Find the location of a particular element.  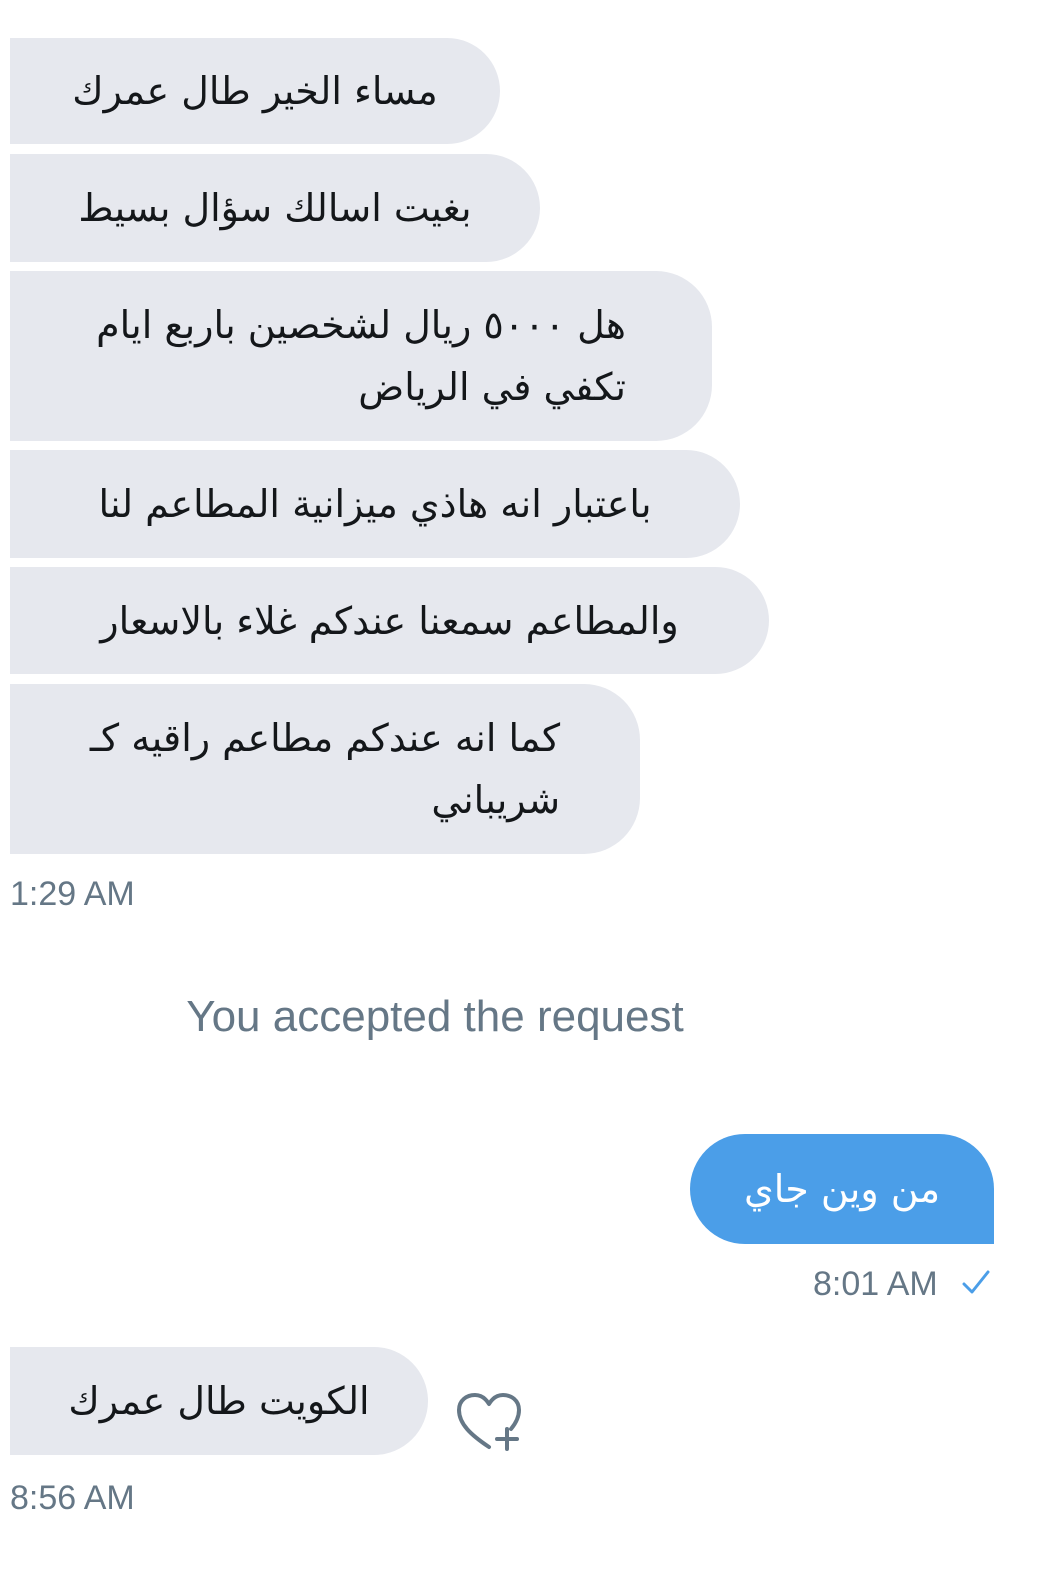

message-text: مساء الخير طال عمرك is located at coordinates (255, 91).